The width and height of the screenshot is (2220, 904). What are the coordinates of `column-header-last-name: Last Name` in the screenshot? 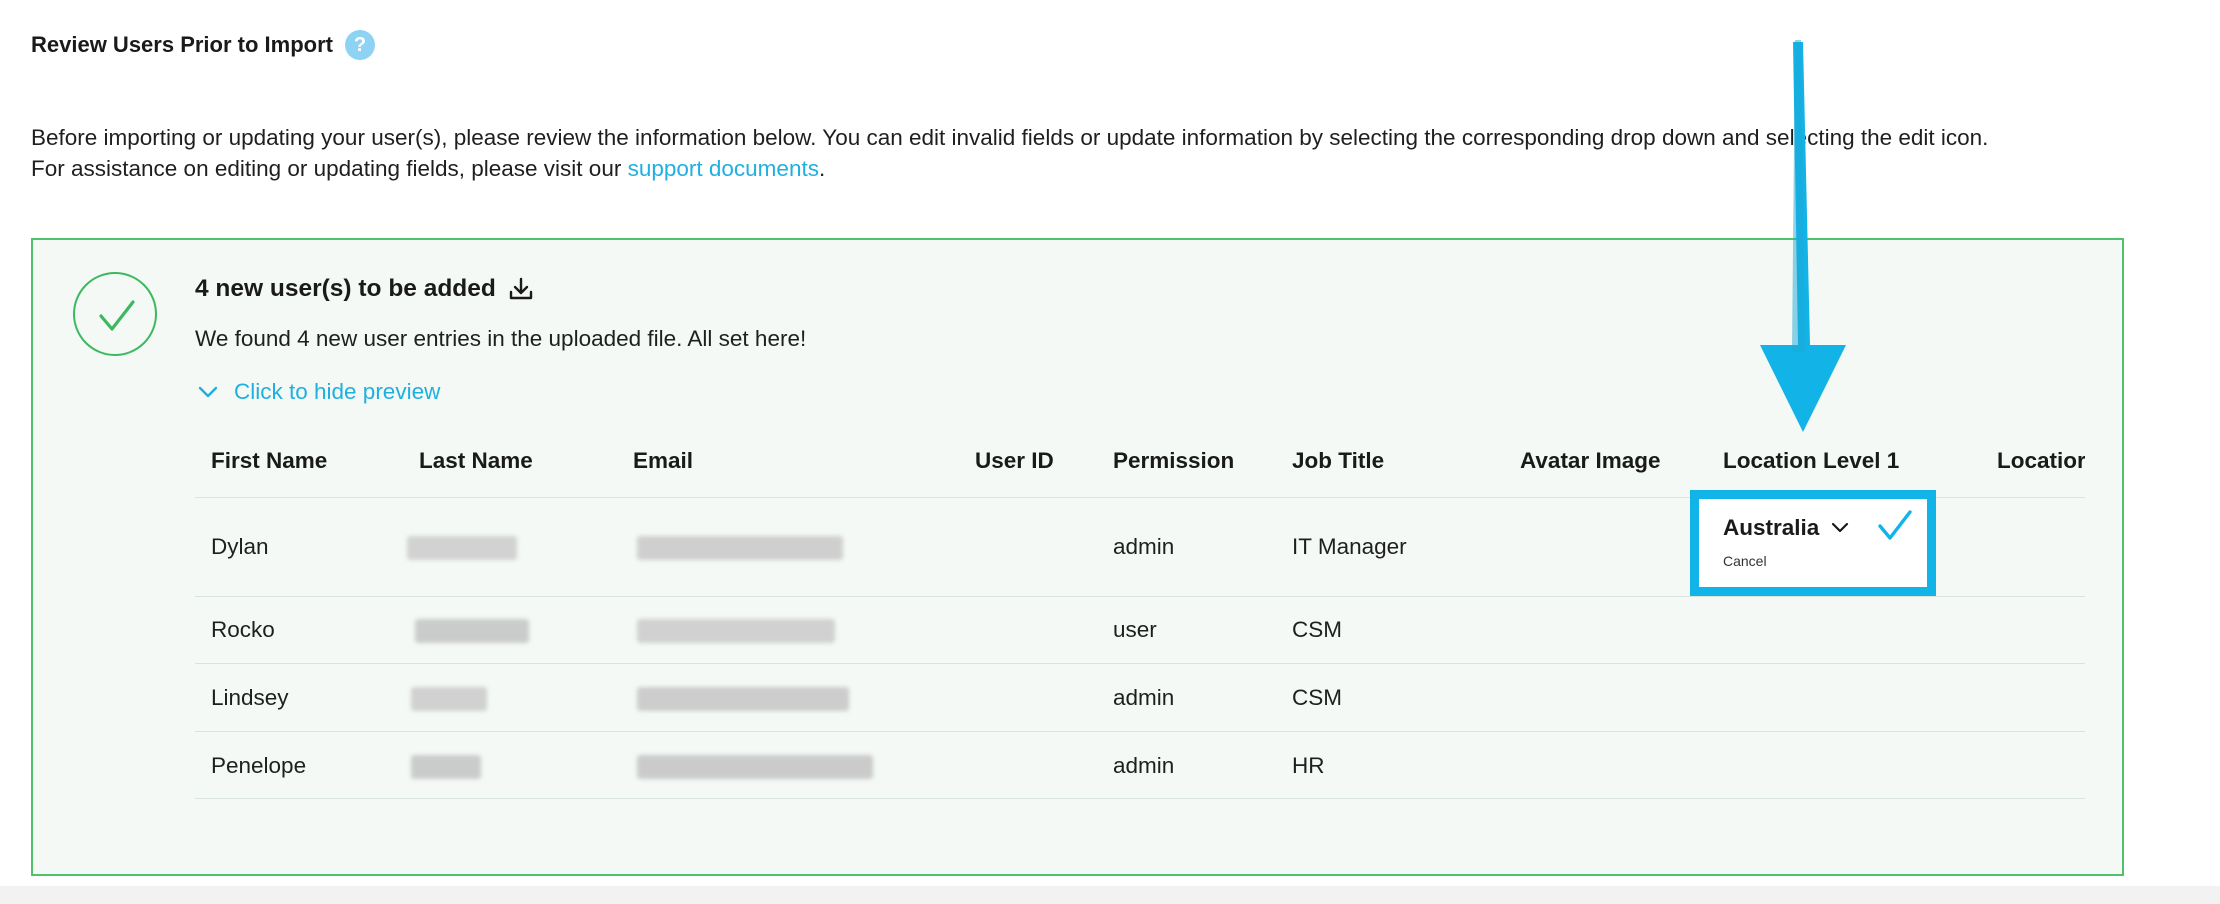 It's located at (476, 461).